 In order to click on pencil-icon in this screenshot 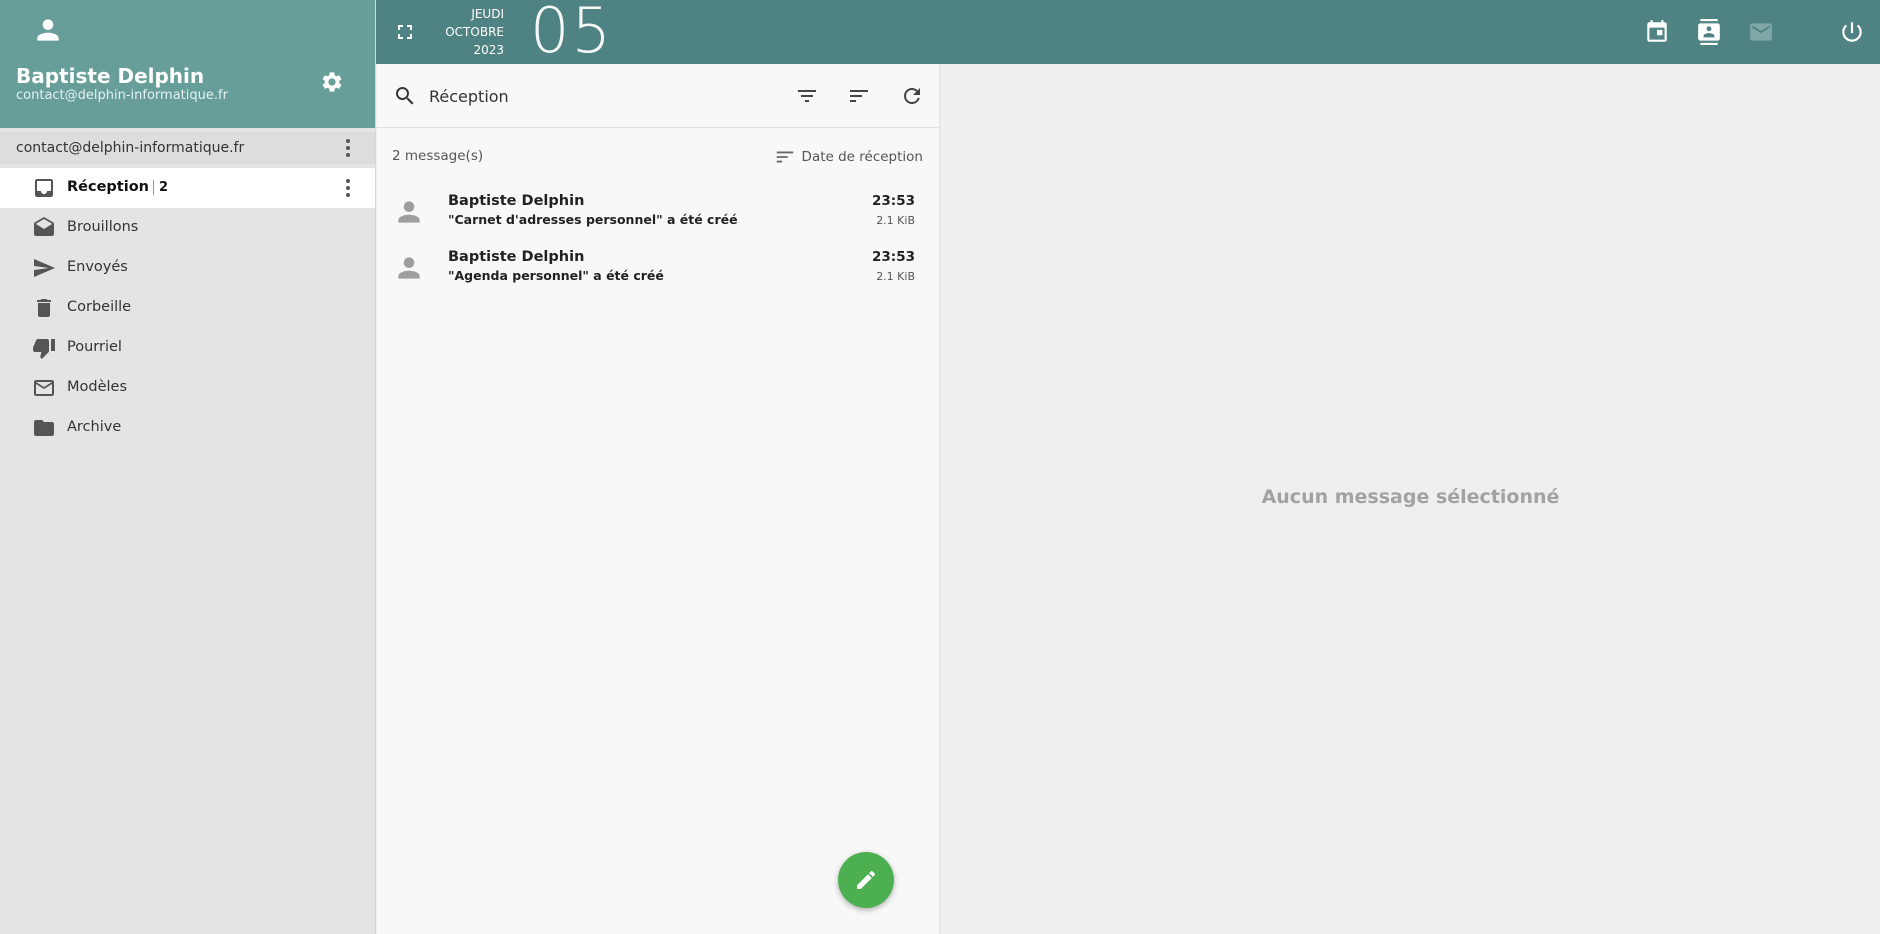, I will do `click(866, 880)`.